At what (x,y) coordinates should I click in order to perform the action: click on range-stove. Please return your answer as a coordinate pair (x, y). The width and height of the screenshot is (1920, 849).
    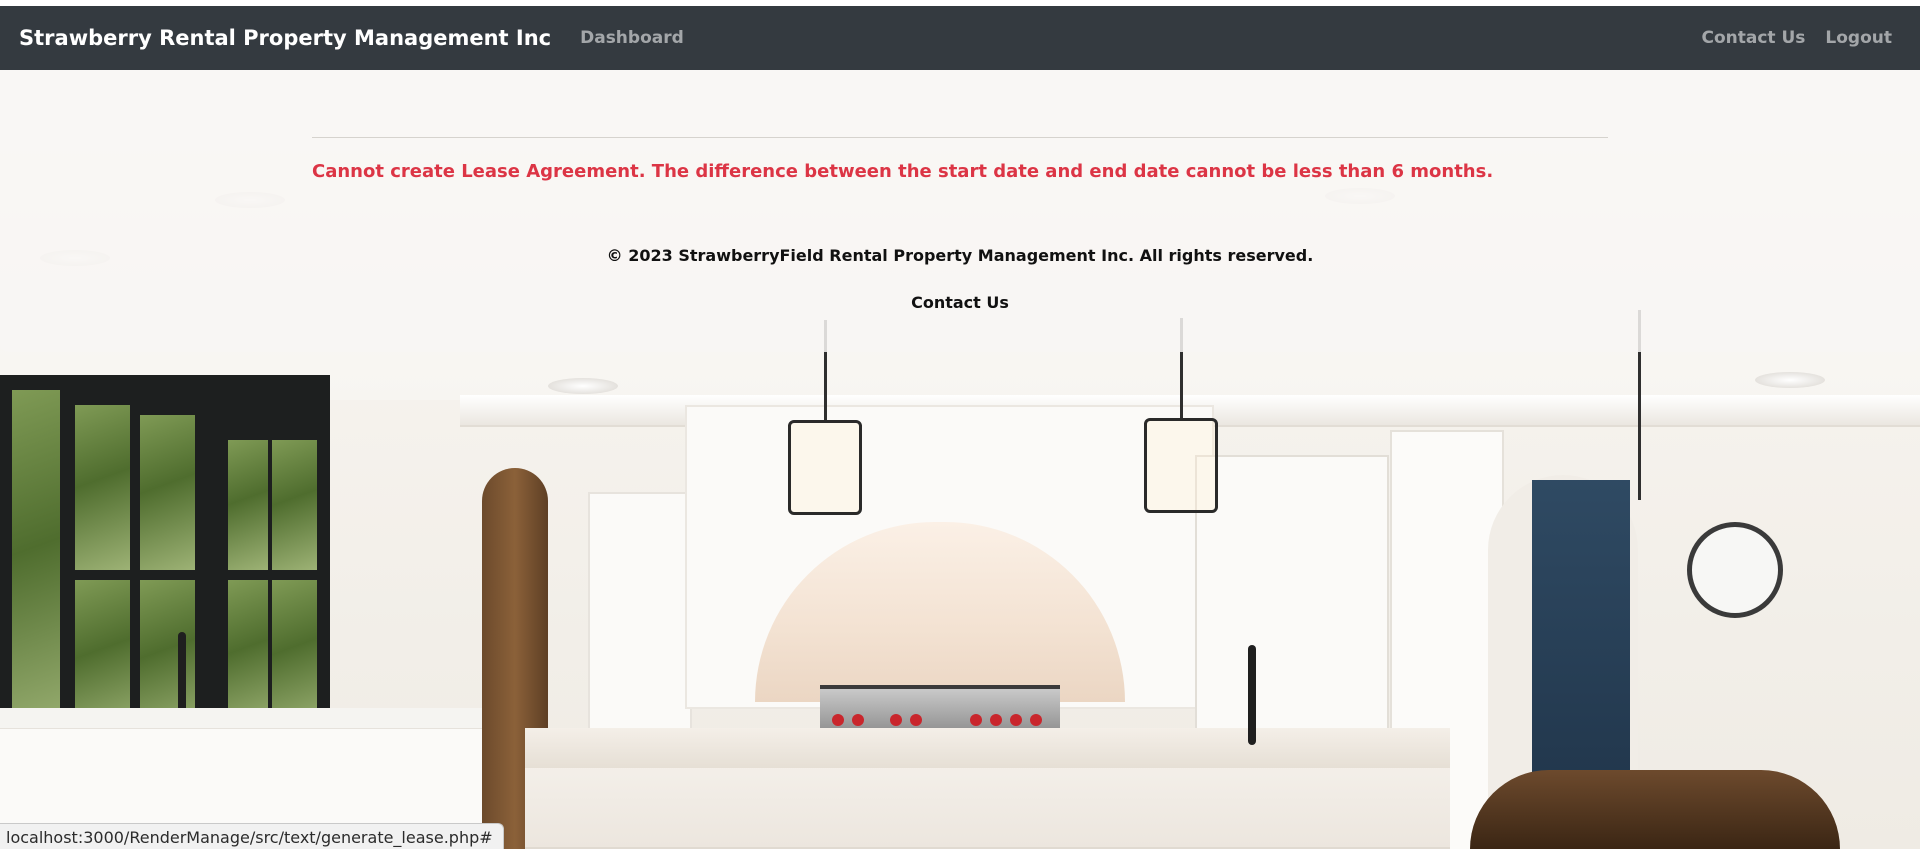
    Looking at the image, I should click on (940, 709).